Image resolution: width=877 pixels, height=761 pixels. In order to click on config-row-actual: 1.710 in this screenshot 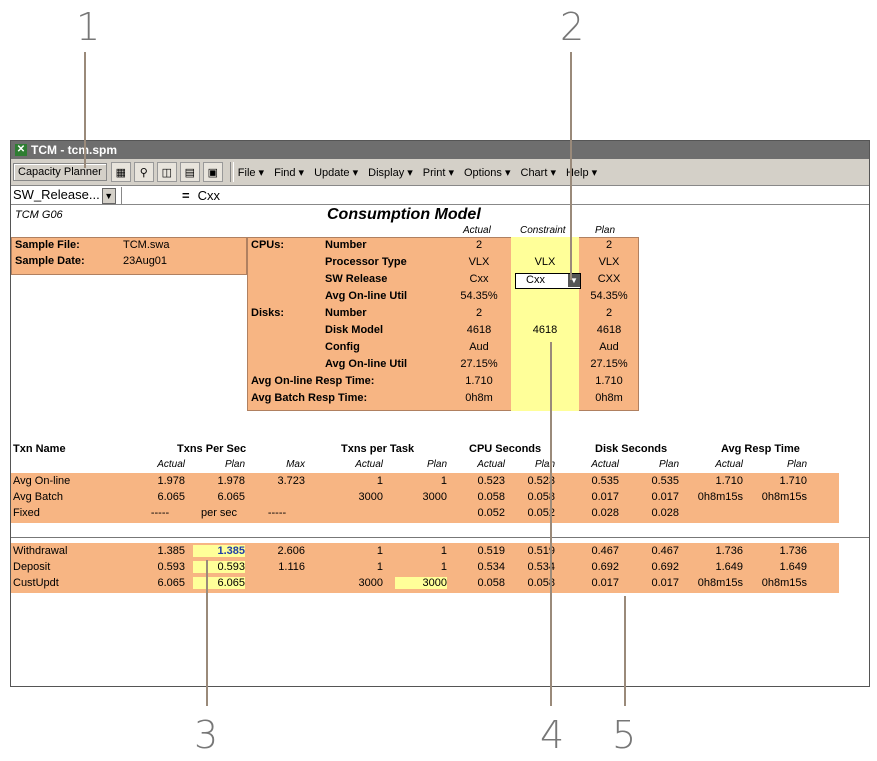, I will do `click(479, 381)`.